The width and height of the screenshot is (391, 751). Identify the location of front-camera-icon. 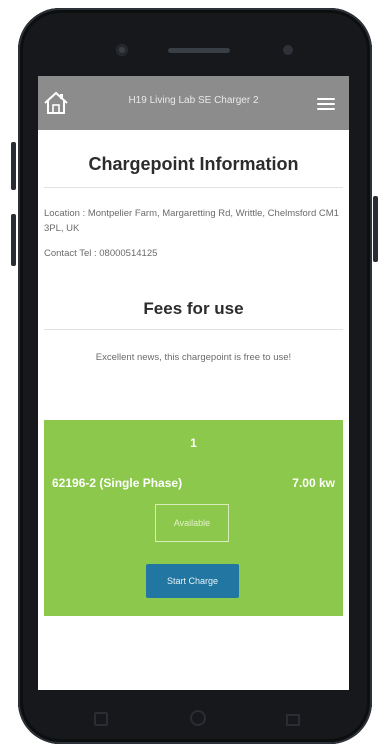
(122, 50).